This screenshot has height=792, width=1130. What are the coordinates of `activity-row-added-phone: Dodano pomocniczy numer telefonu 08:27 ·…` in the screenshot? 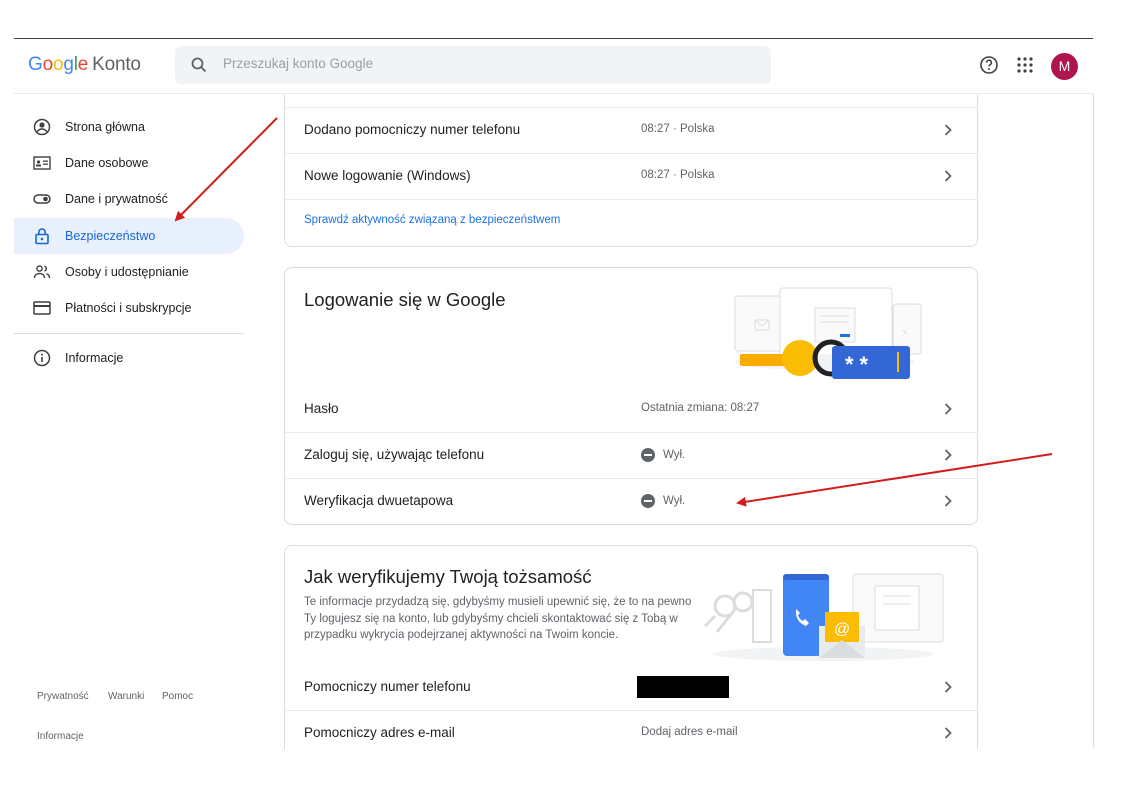 It's located at (631, 130).